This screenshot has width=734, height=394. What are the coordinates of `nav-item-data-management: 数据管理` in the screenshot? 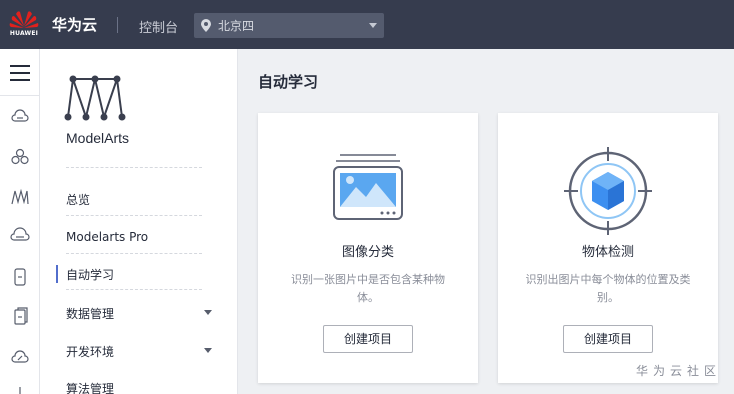 It's located at (146, 313).